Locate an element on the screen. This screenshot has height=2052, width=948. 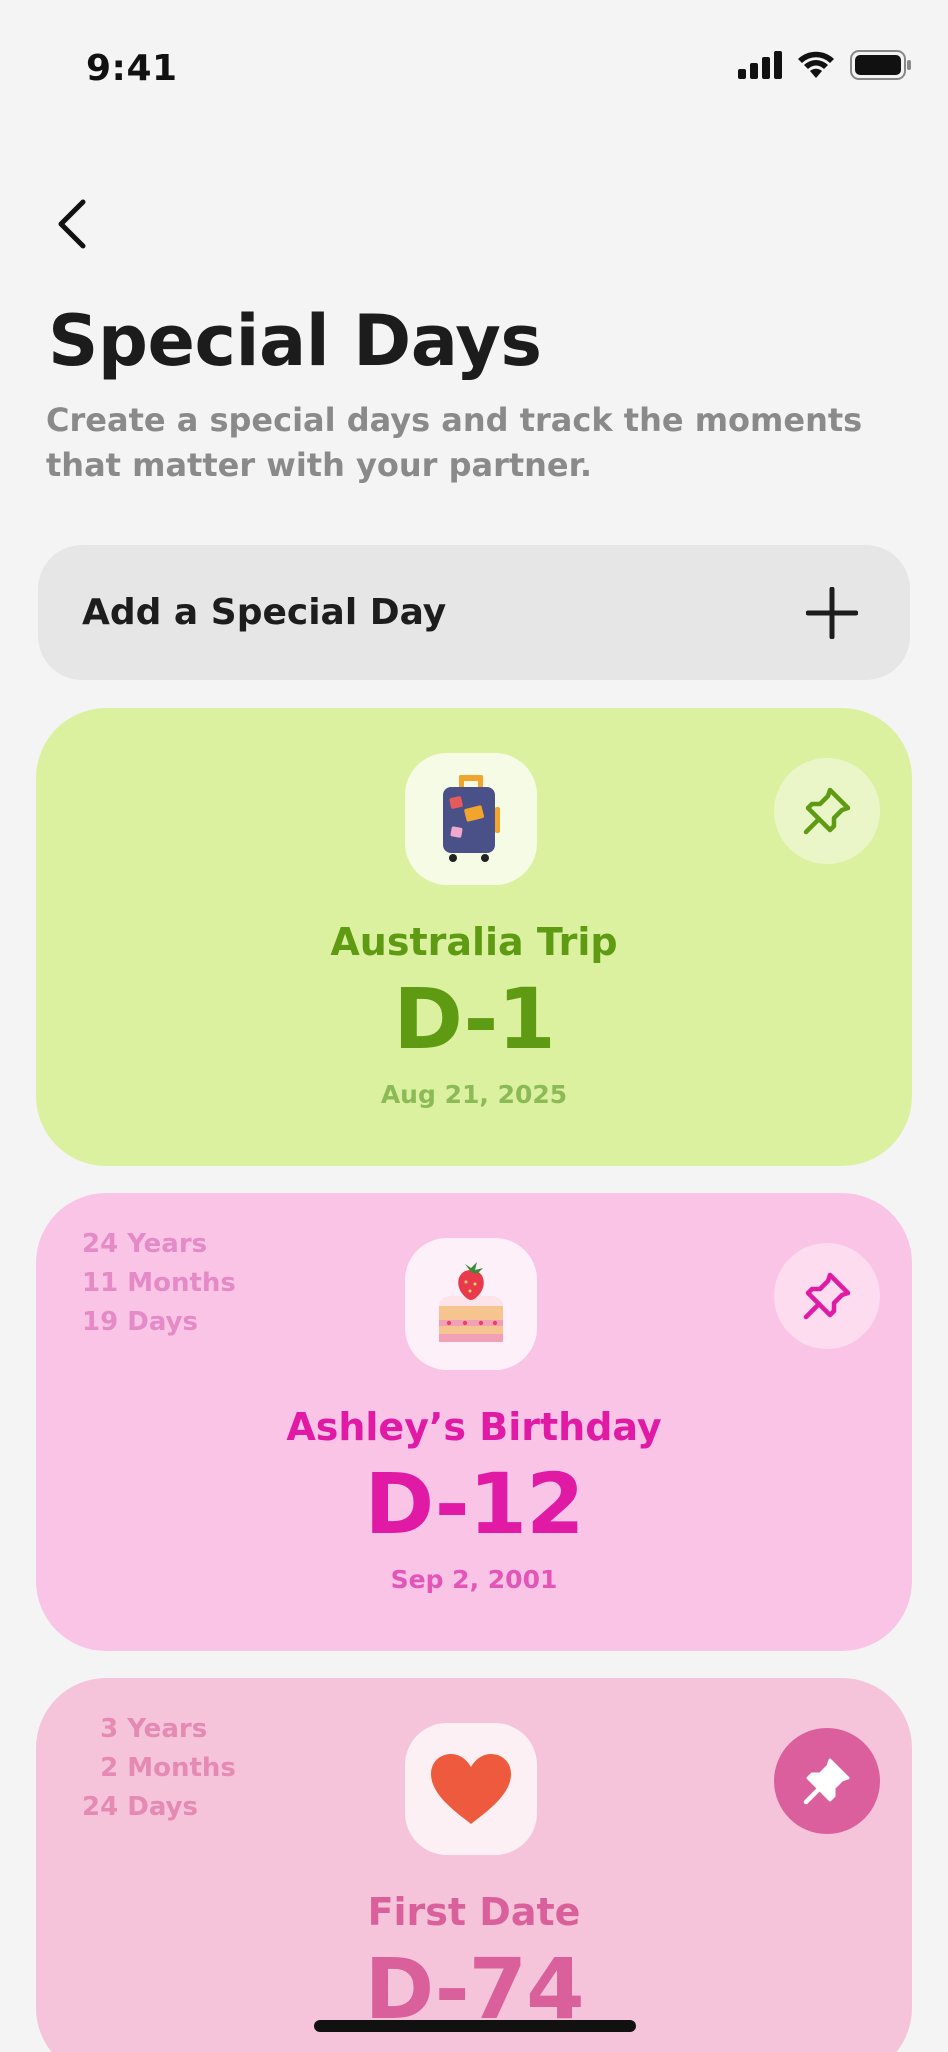
card-date: Aug 21, 2025 is located at coordinates (474, 1094).